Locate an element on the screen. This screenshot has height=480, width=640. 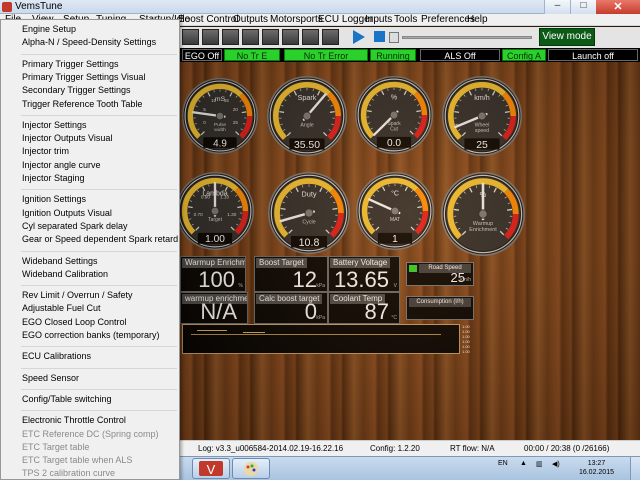
slider-handle is located at coordinates (394, 37).